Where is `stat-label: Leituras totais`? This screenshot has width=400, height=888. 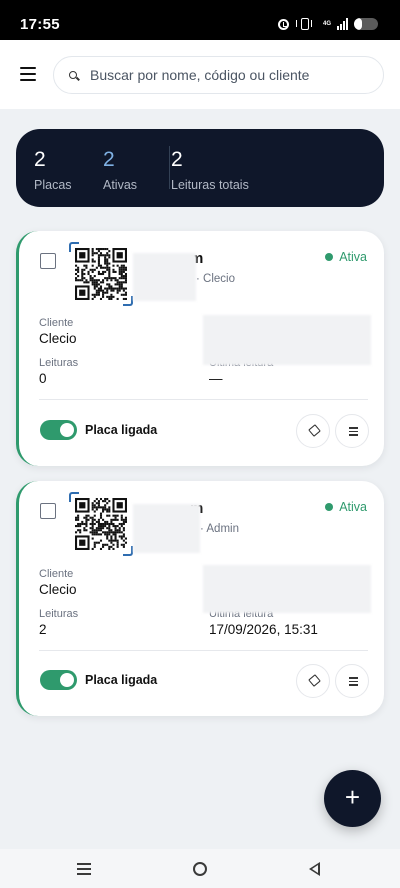
stat-label: Leituras totais is located at coordinates (210, 185).